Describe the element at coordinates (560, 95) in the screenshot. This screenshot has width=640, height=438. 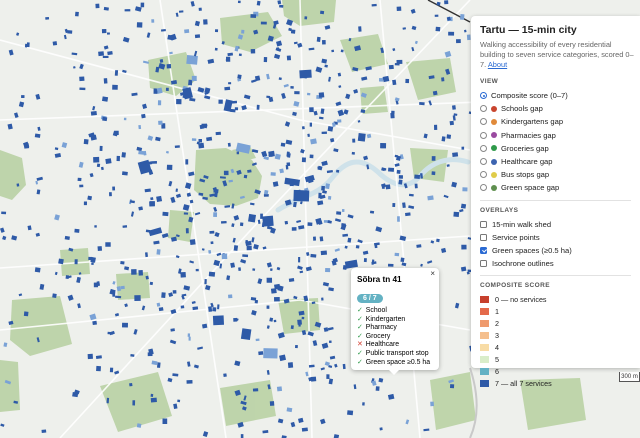
I see `view-option: Composite score (0–7)` at that location.